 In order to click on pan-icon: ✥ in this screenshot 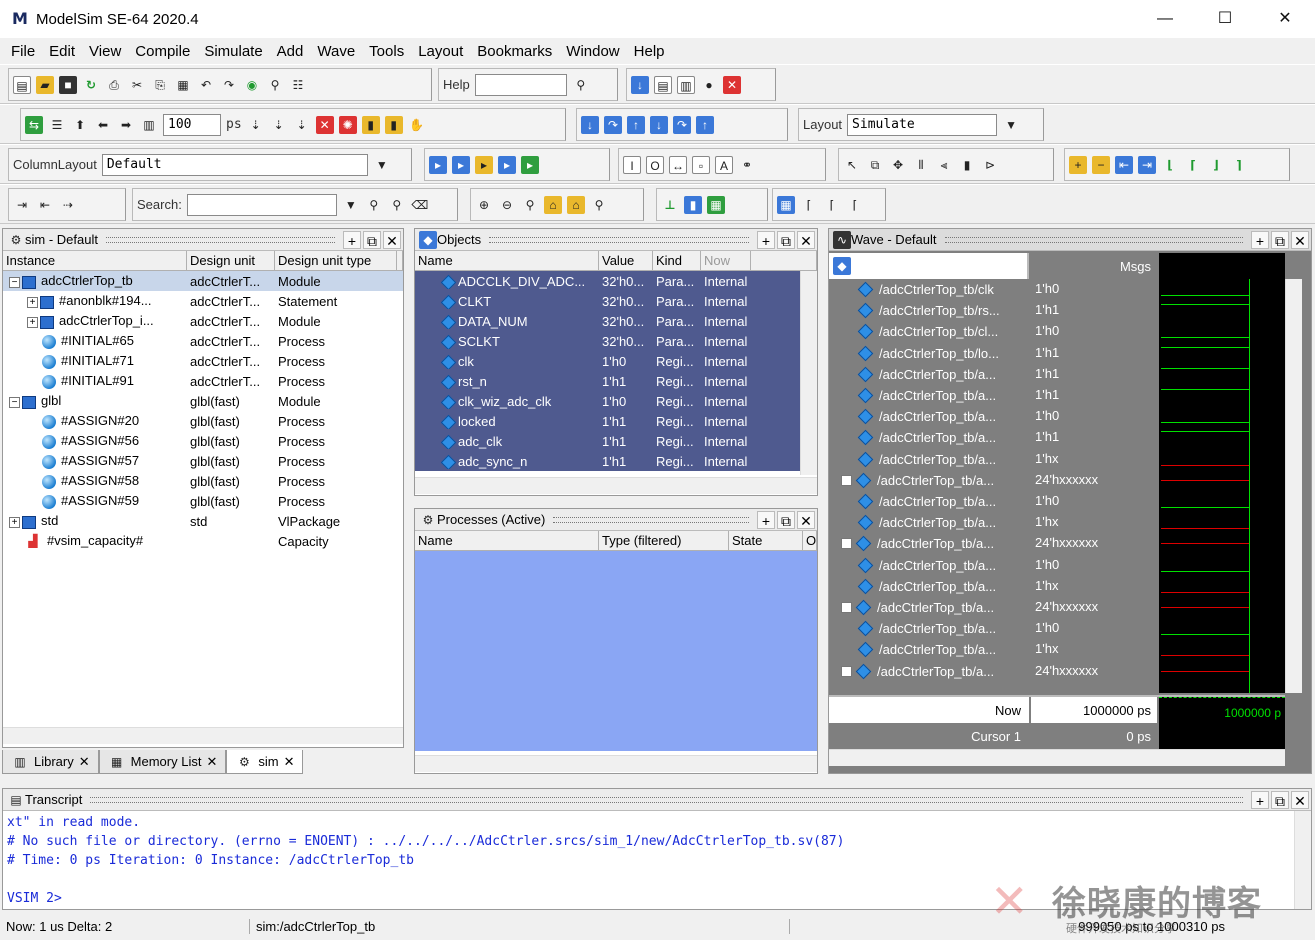, I will do `click(898, 165)`.